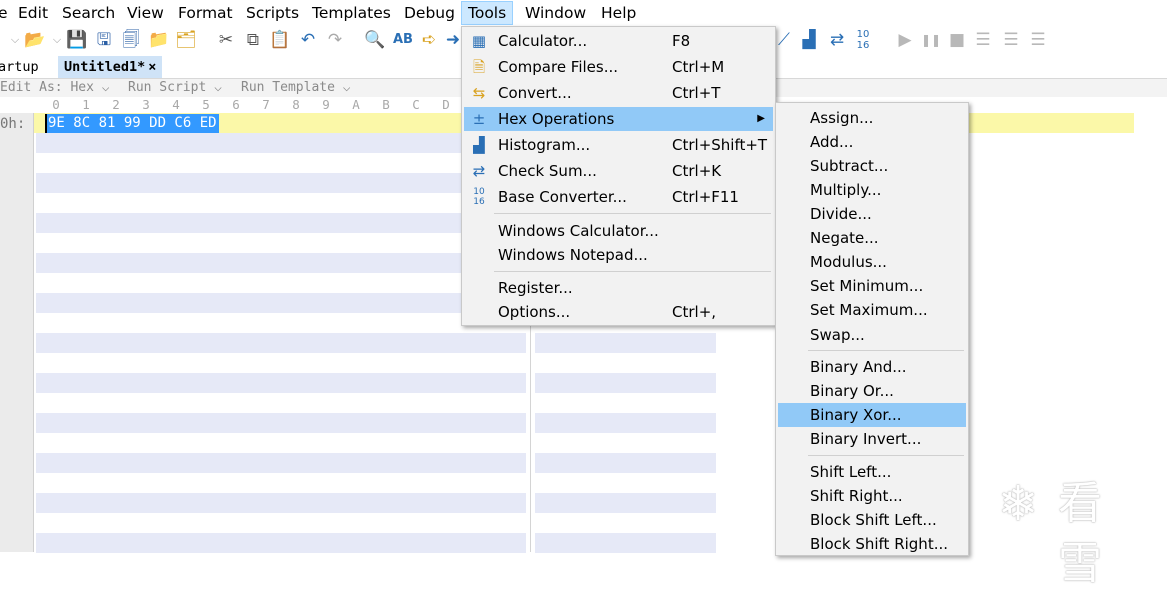 This screenshot has height=594, width=1167. I want to click on column-label: C, so click(416, 104).